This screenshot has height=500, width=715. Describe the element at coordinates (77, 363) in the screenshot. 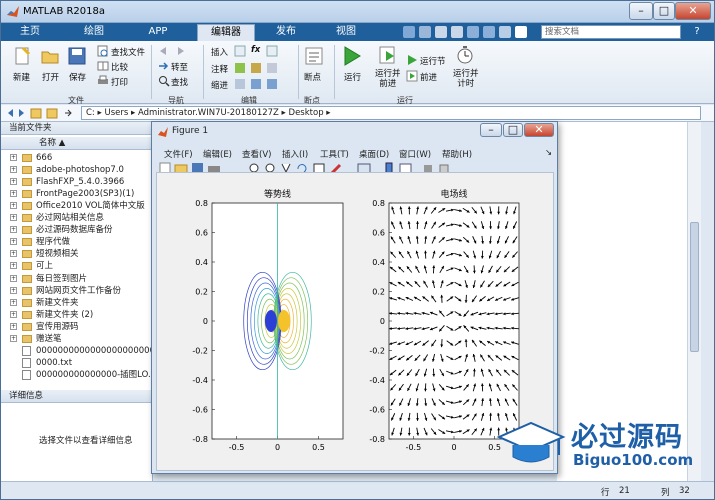

I see `file-item: 0000.txt` at that location.